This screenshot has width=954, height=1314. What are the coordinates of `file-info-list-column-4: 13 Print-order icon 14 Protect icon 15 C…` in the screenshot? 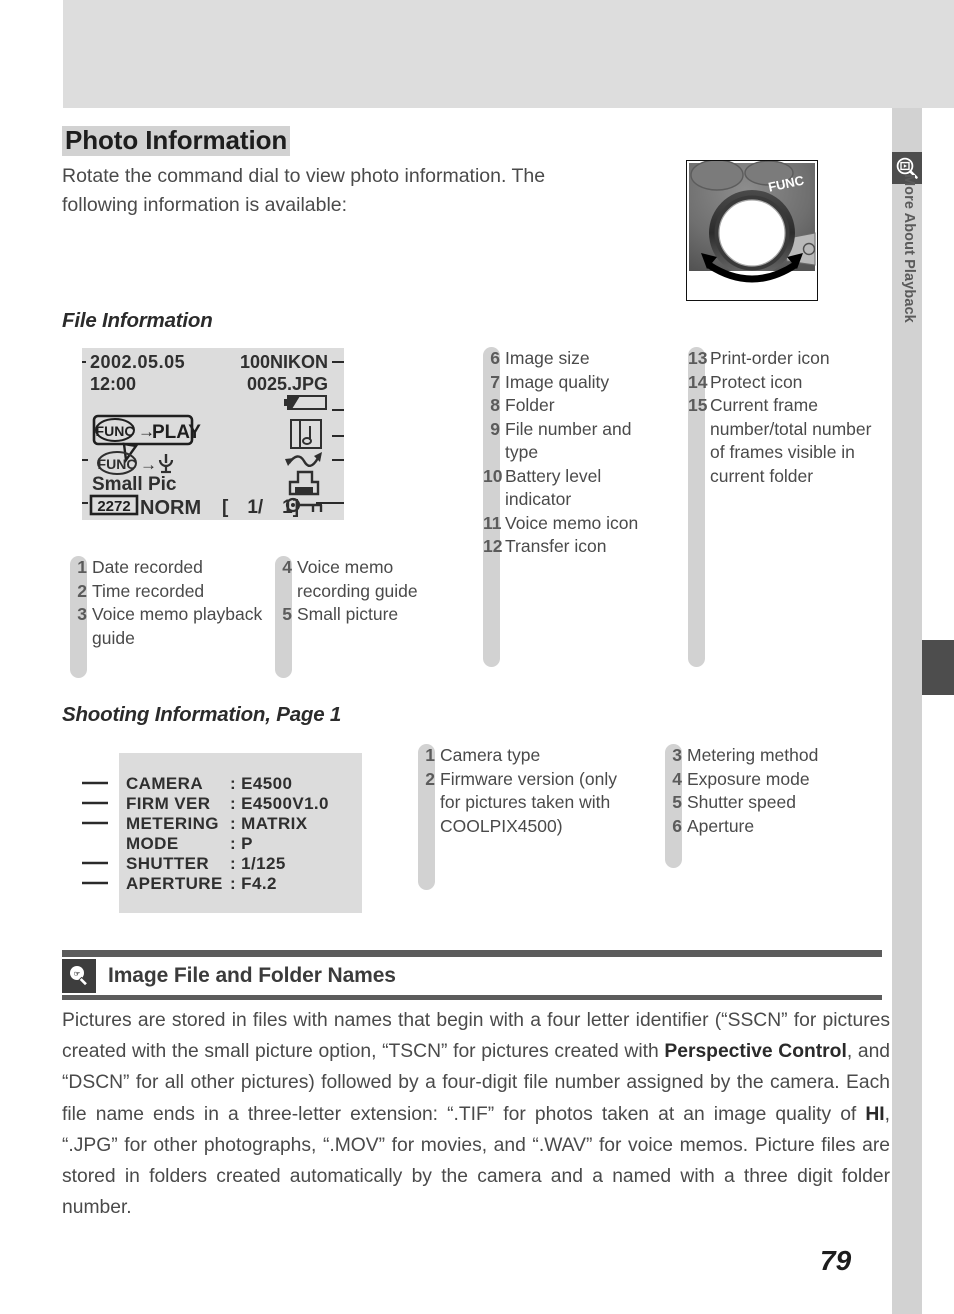 It's located at (788, 507).